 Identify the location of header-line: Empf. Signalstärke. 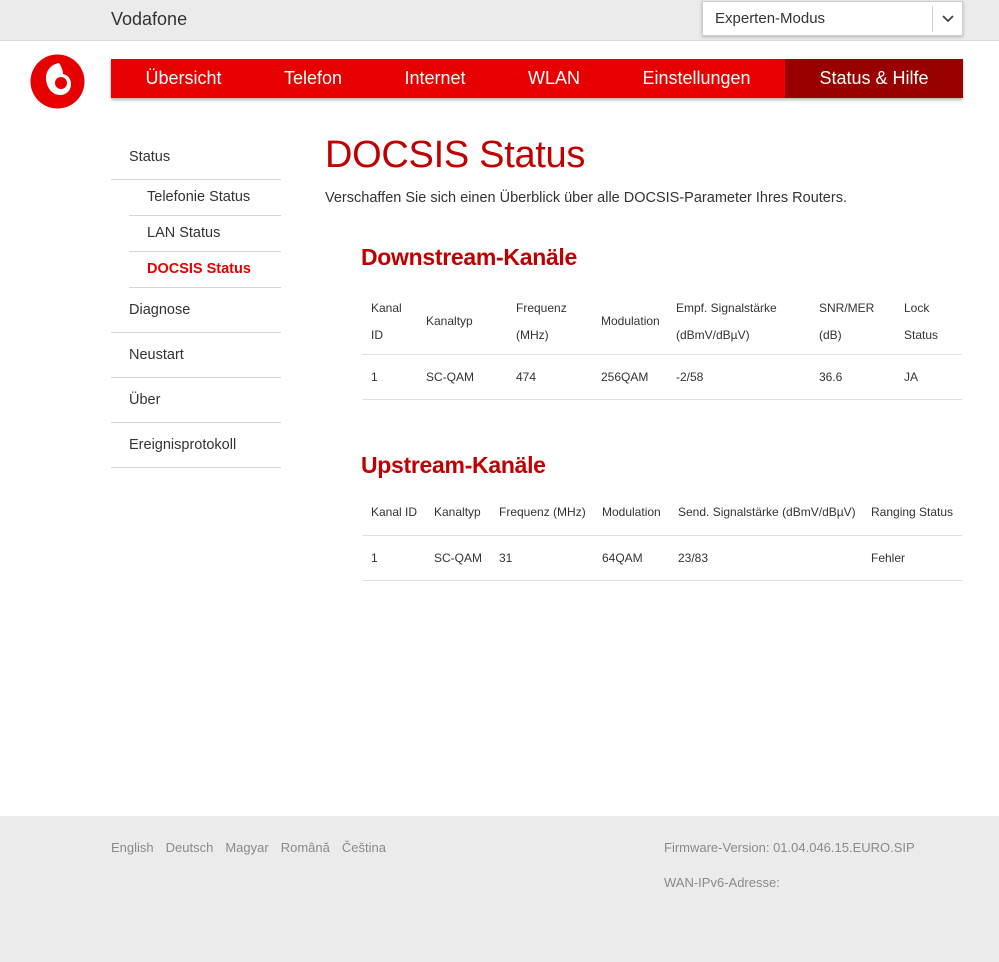
(726, 307).